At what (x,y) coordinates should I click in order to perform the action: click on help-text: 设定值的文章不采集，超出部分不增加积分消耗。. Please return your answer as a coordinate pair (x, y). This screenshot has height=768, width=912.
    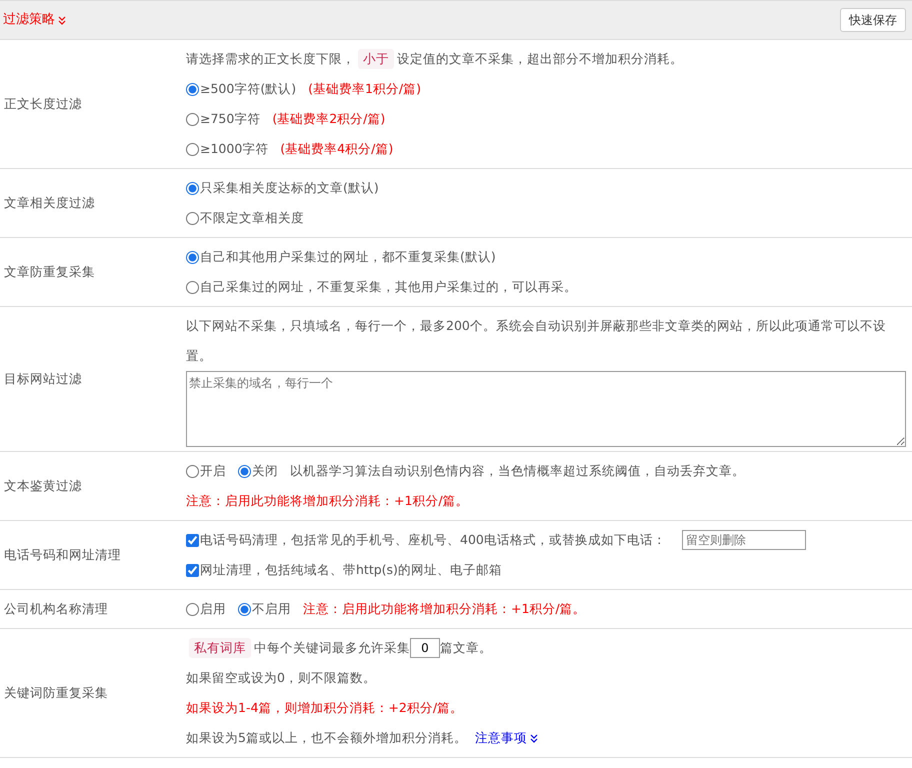
    Looking at the image, I should click on (540, 59).